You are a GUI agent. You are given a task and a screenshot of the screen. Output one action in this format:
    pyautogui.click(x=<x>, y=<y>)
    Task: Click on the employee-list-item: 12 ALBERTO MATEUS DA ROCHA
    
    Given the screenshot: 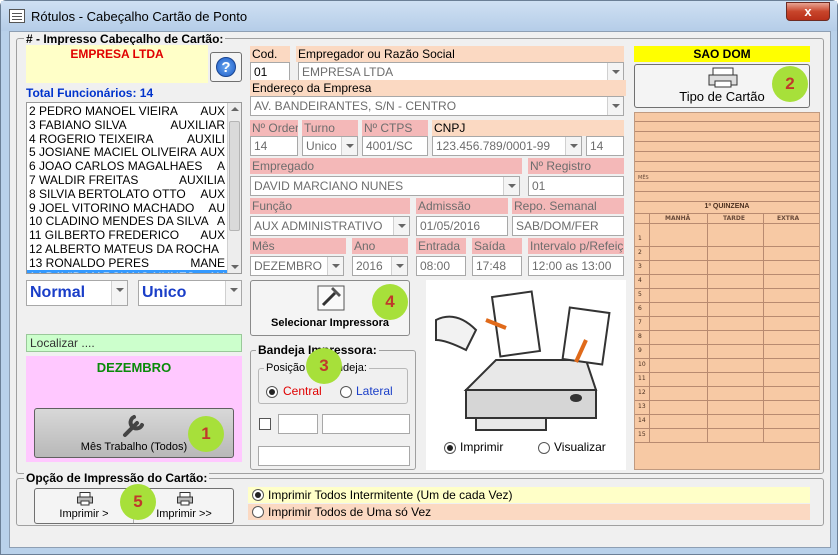 What is the action you would take?
    pyautogui.click(x=127, y=249)
    